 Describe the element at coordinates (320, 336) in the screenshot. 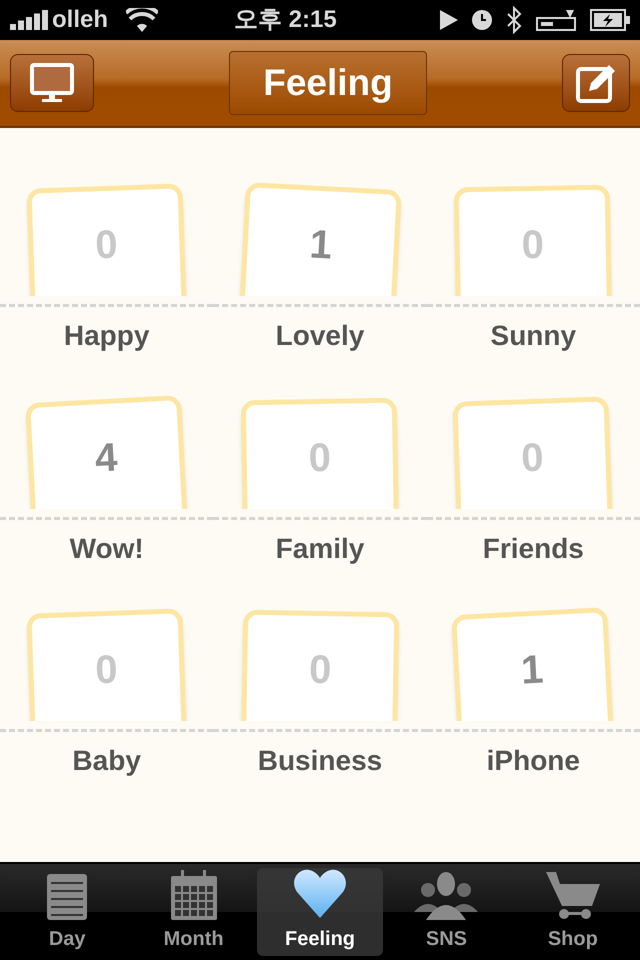

I see `feeling-label: Lovely` at that location.